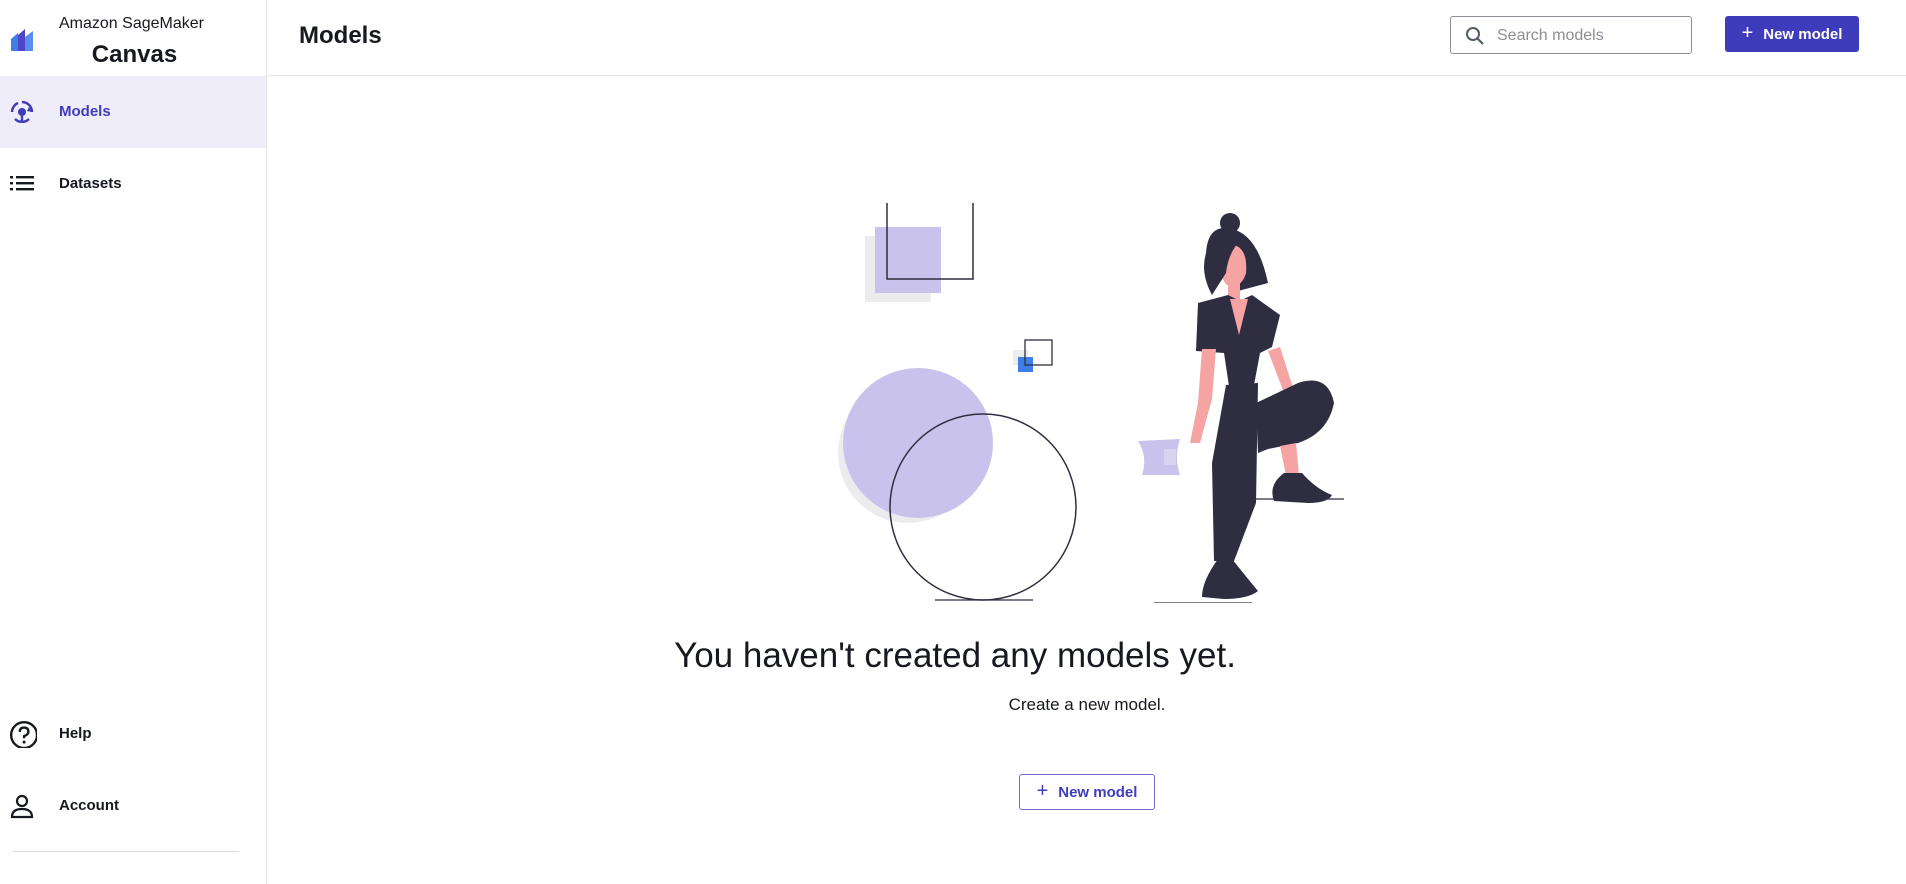 This screenshot has height=884, width=1906. Describe the element at coordinates (90, 183) in the screenshot. I see `sidebar-item-label: Datasets` at that location.